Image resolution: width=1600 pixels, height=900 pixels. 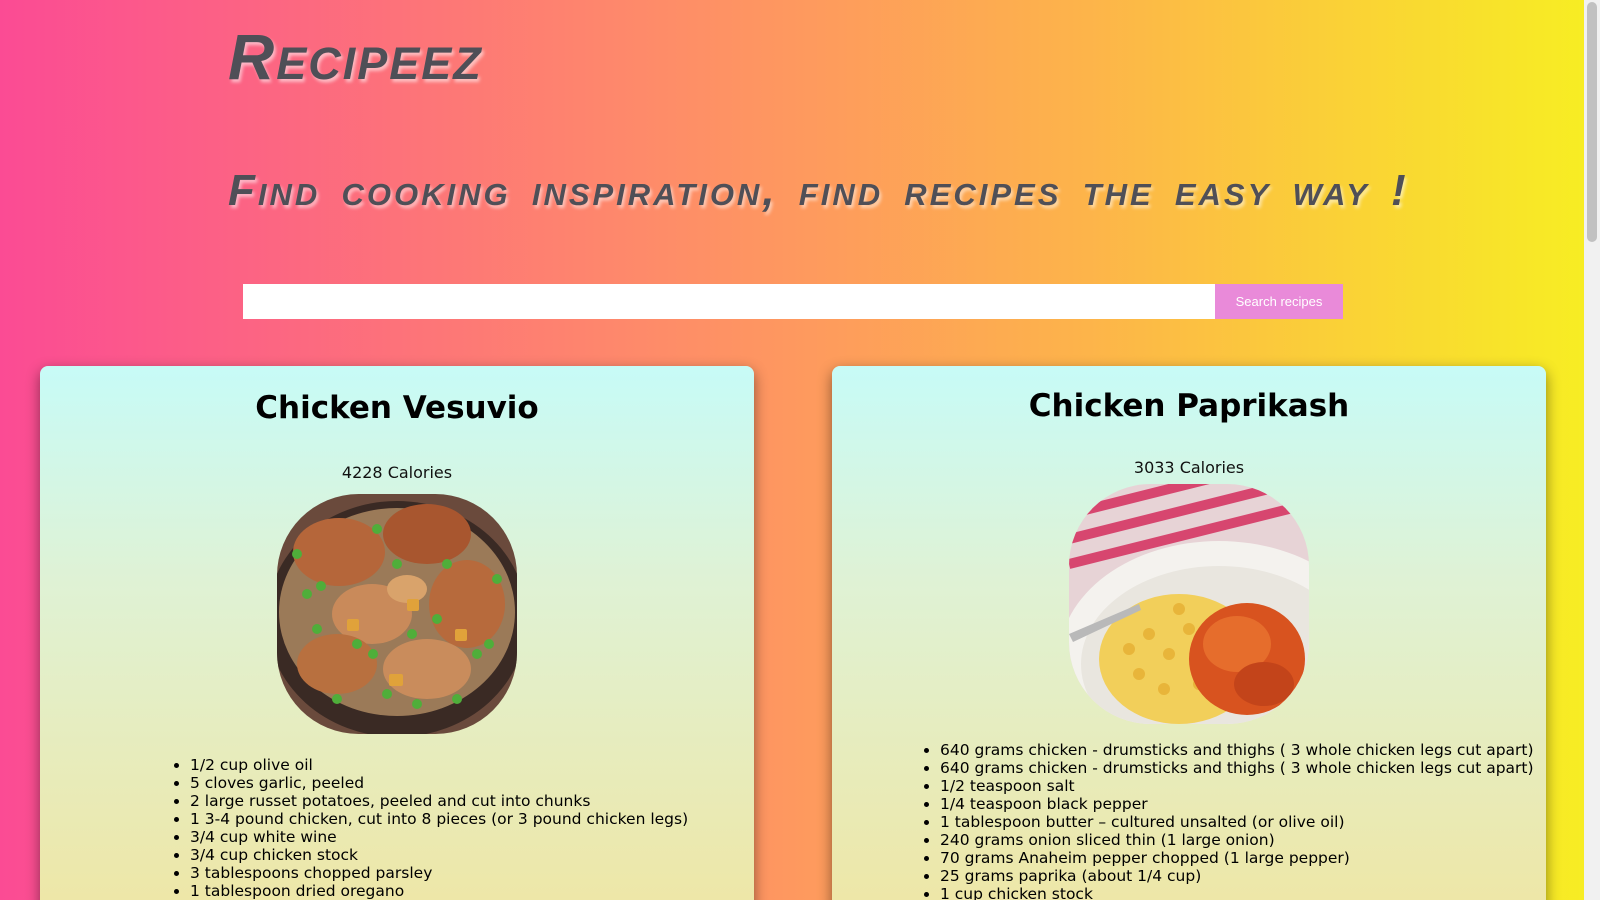 I want to click on ingredient-item: 1/2 cup olive oil, so click(x=472, y=765).